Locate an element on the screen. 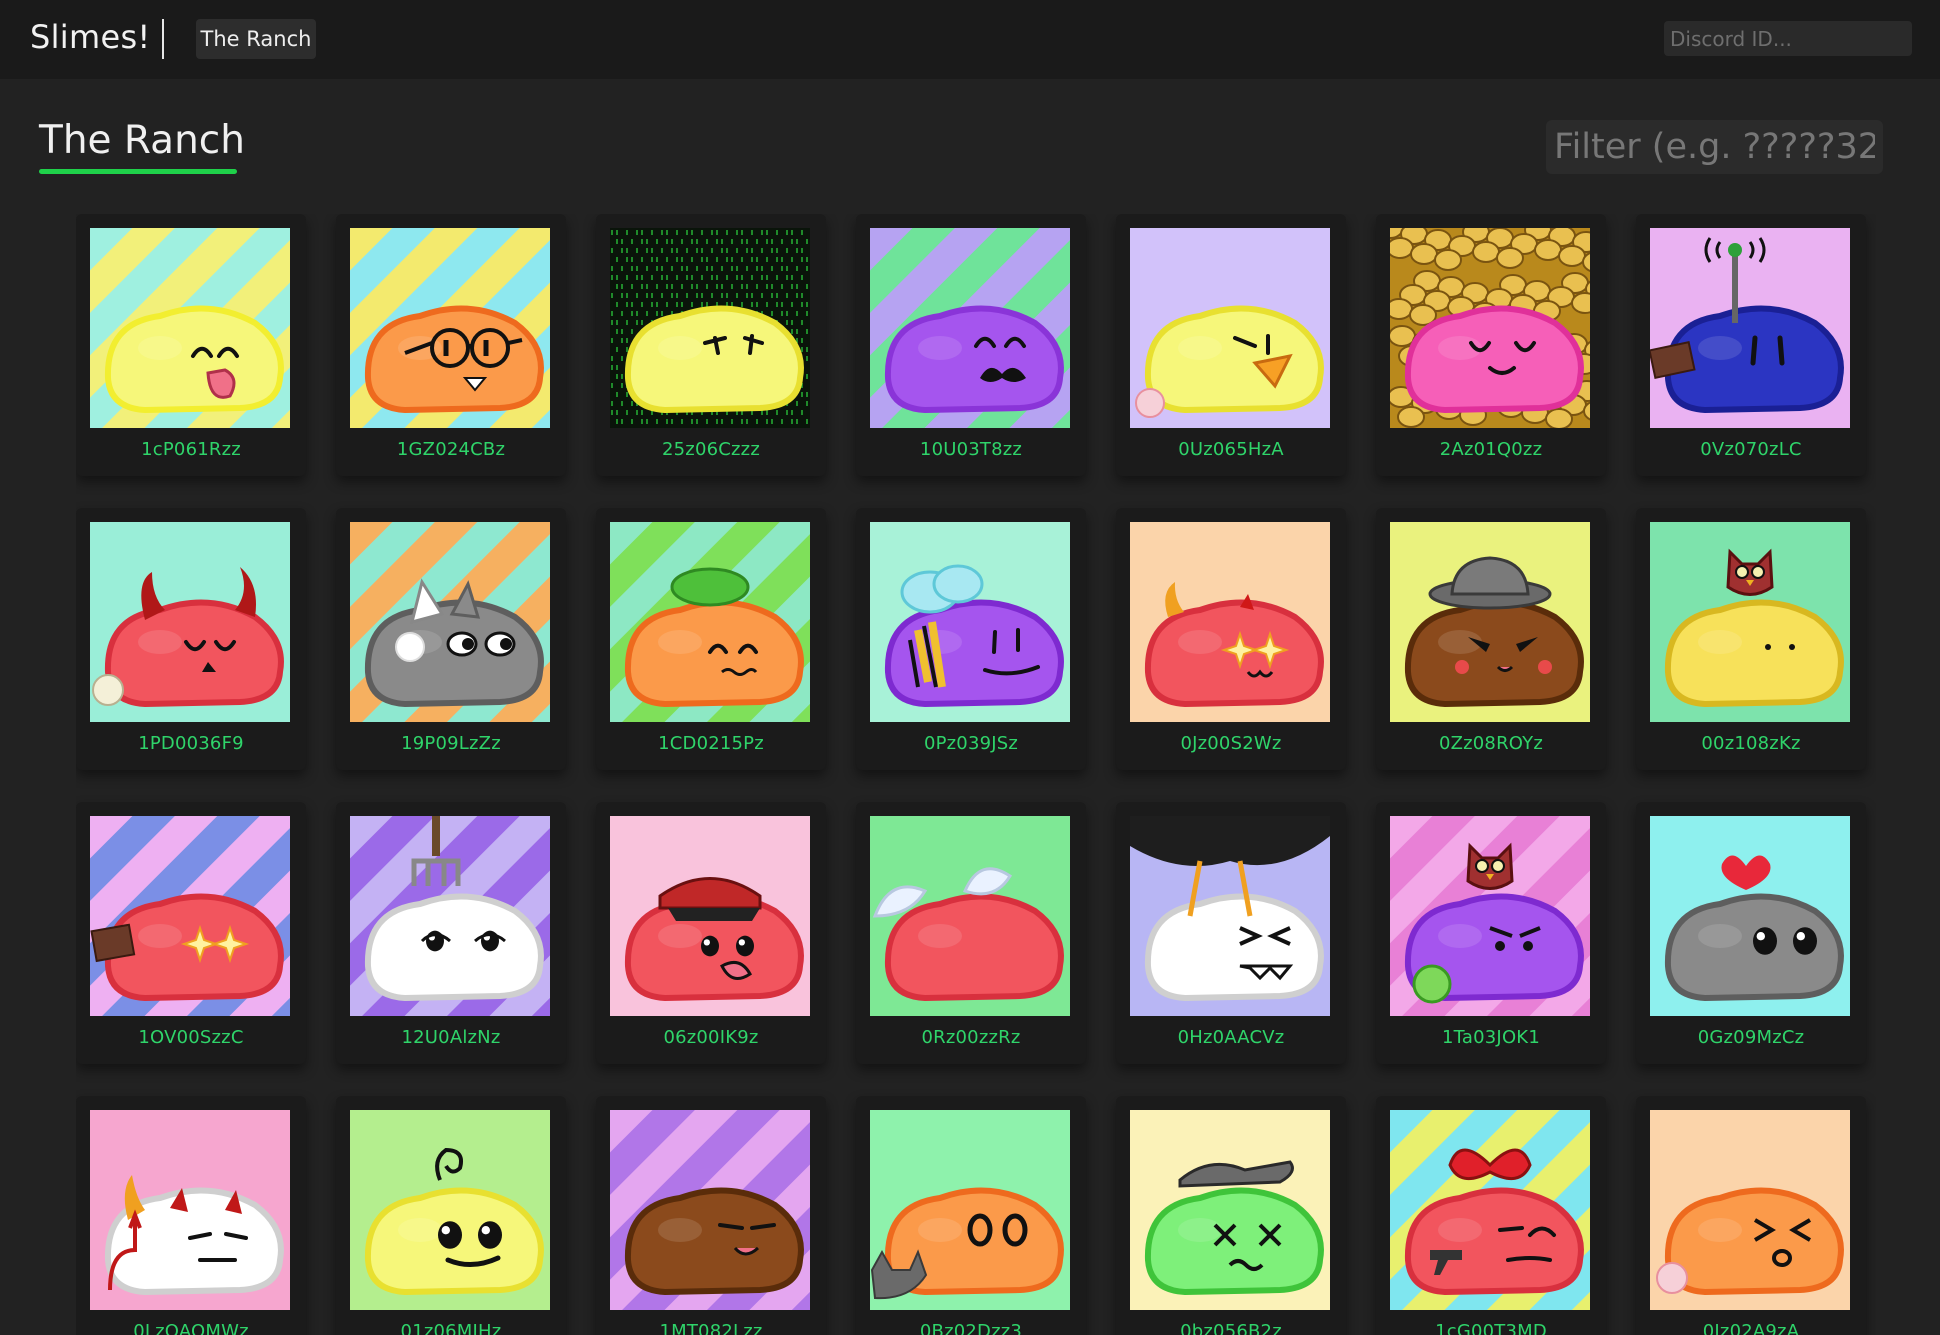 The image size is (1940, 1335). slime-card: 2Az01Q0zz is located at coordinates (1491, 345).